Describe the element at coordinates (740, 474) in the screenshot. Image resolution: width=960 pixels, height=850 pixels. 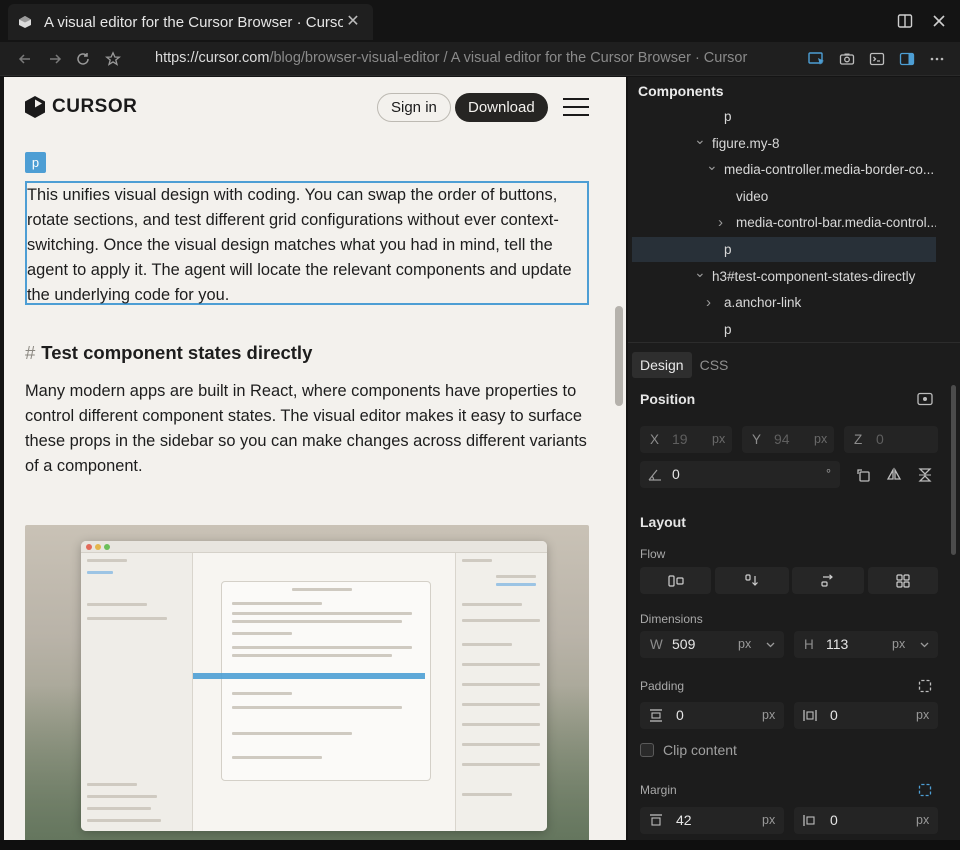
I see `rotation-field: 0 °` at that location.